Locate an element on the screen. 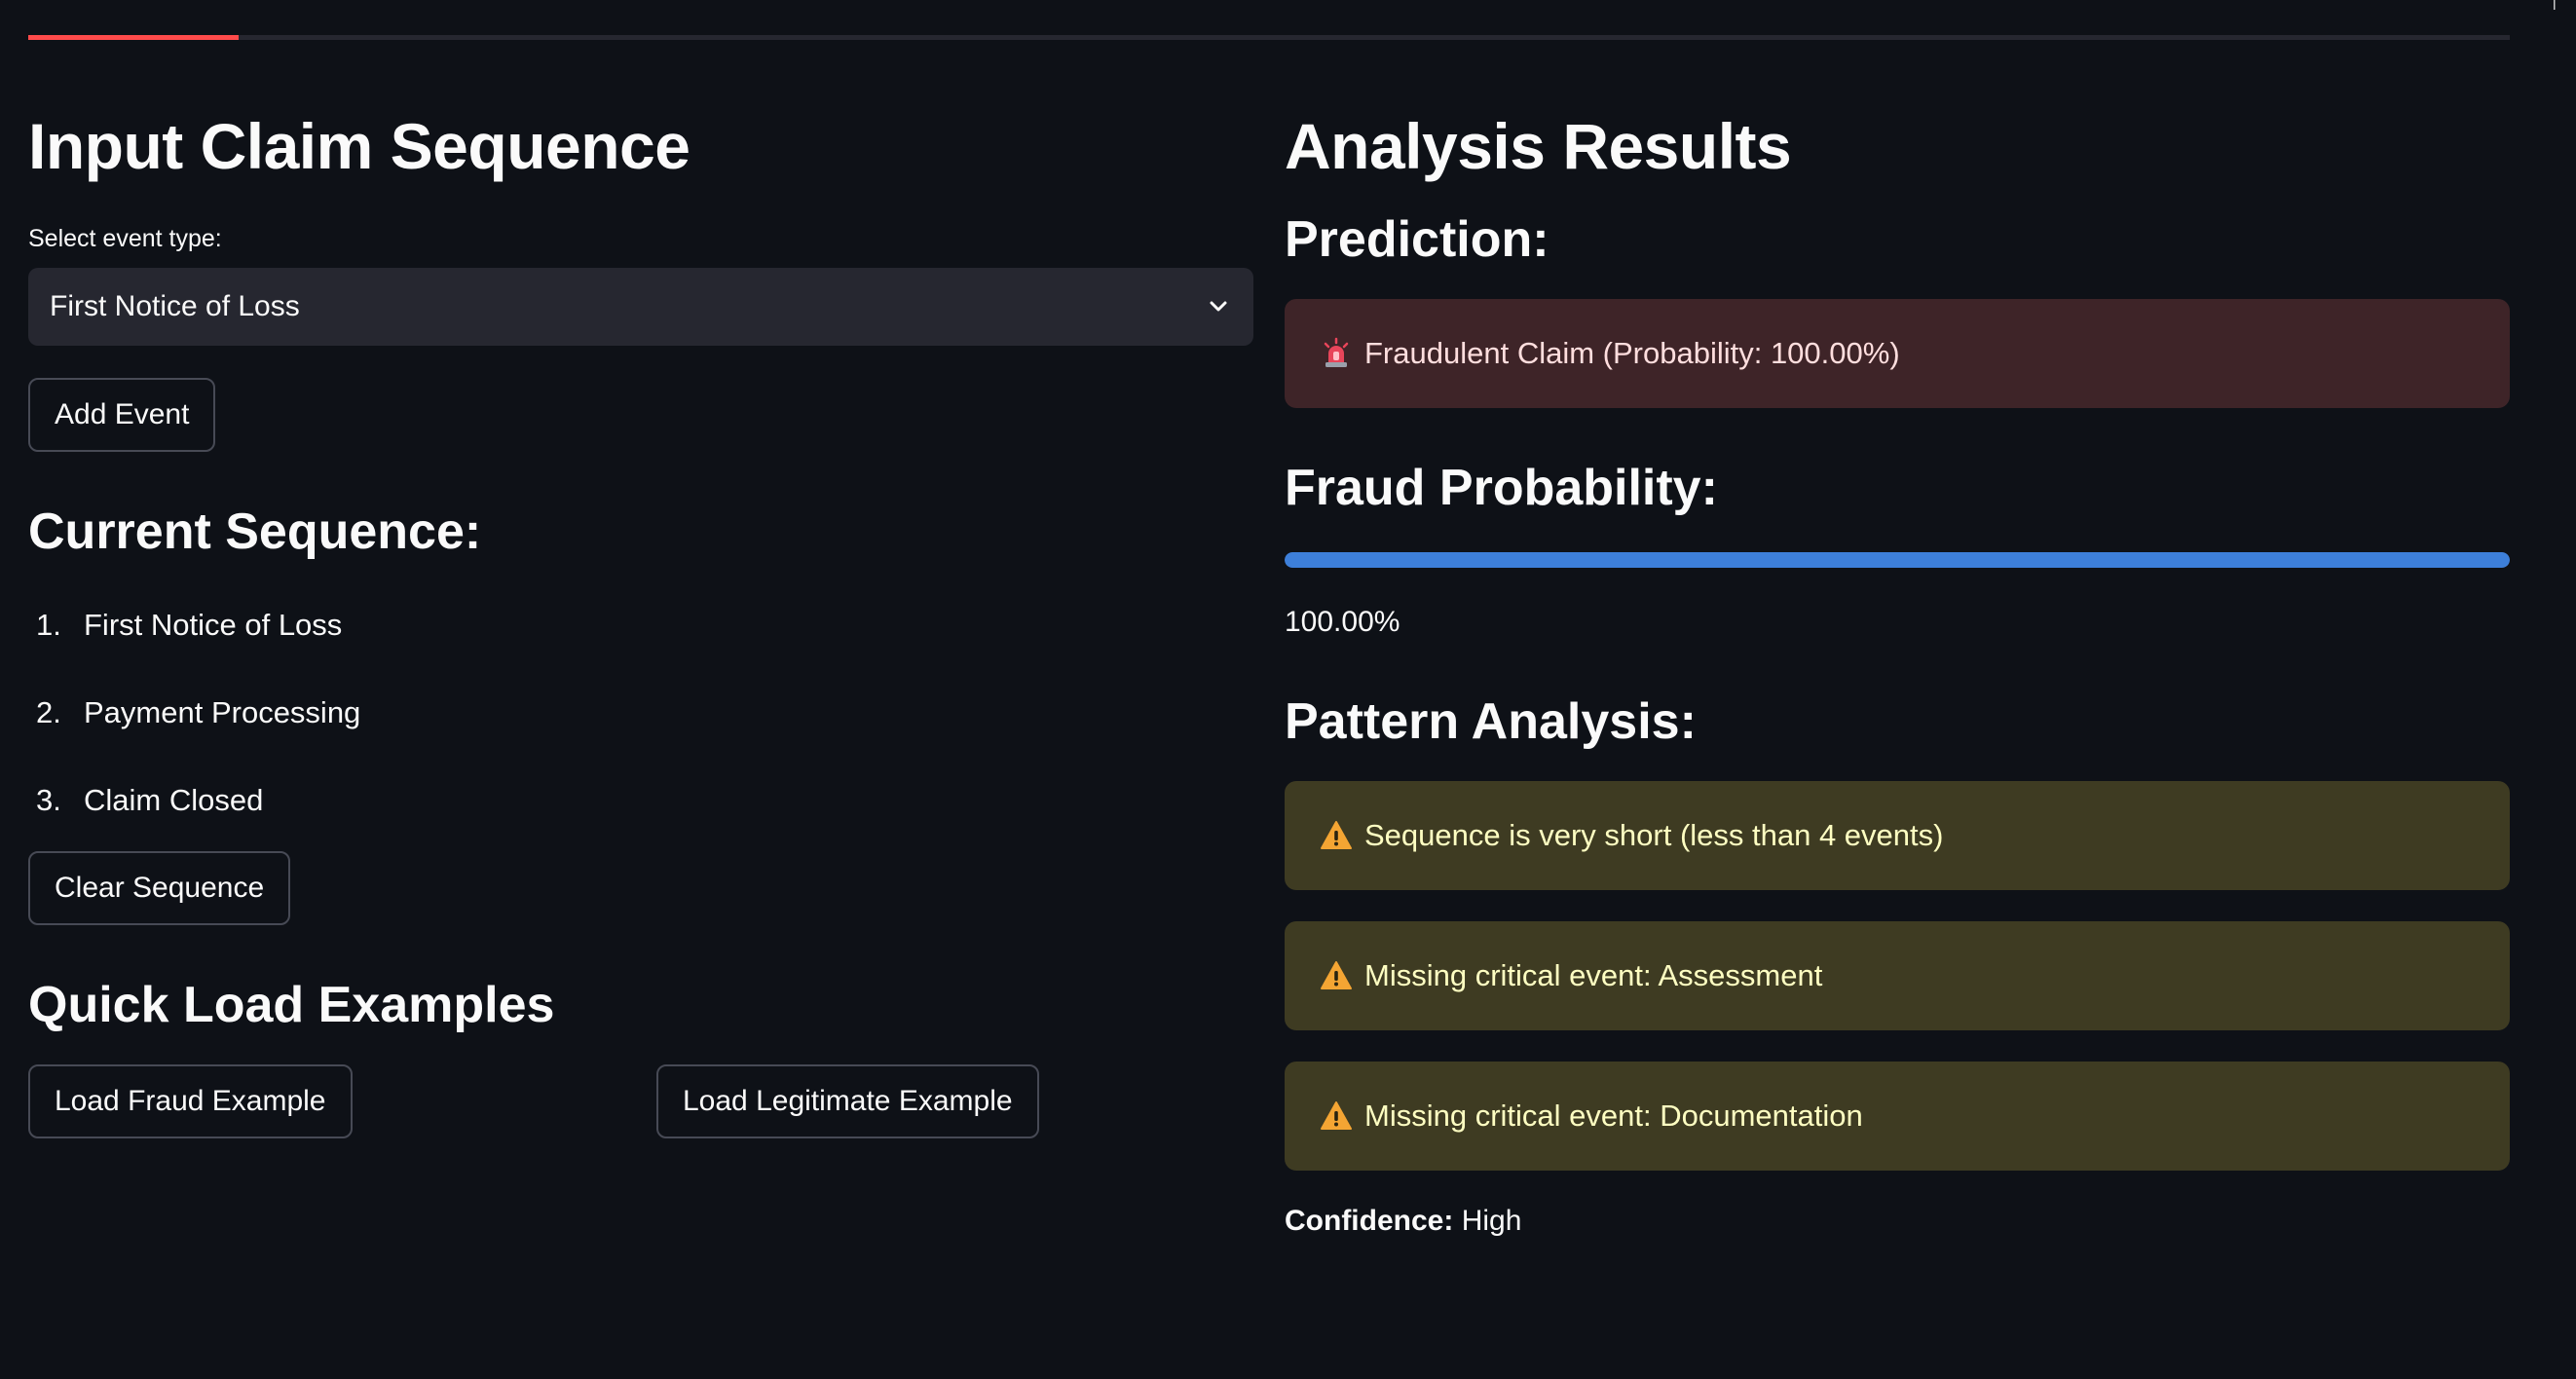 The height and width of the screenshot is (1379, 2576). fraud-probability-heading: Fraud Probability: is located at coordinates (1501, 488).